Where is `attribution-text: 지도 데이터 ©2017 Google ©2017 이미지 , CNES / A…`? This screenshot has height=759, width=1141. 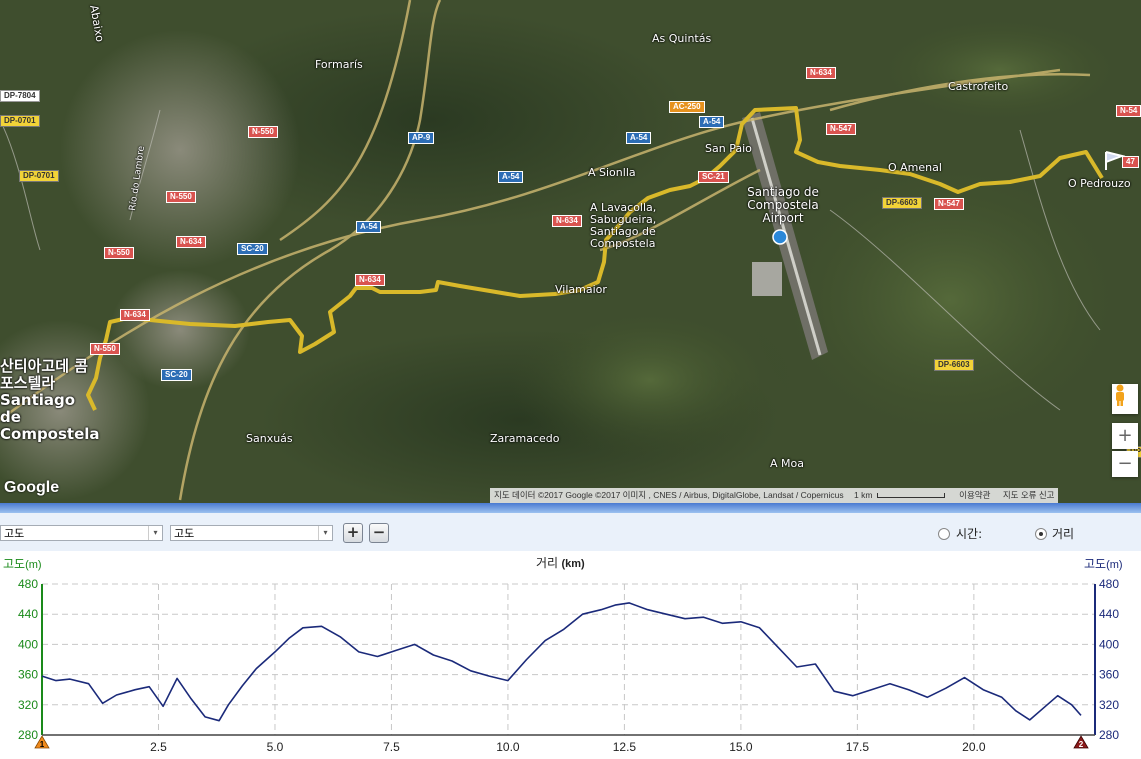 attribution-text: 지도 데이터 ©2017 Google ©2017 이미지 , CNES / A… is located at coordinates (669, 495).